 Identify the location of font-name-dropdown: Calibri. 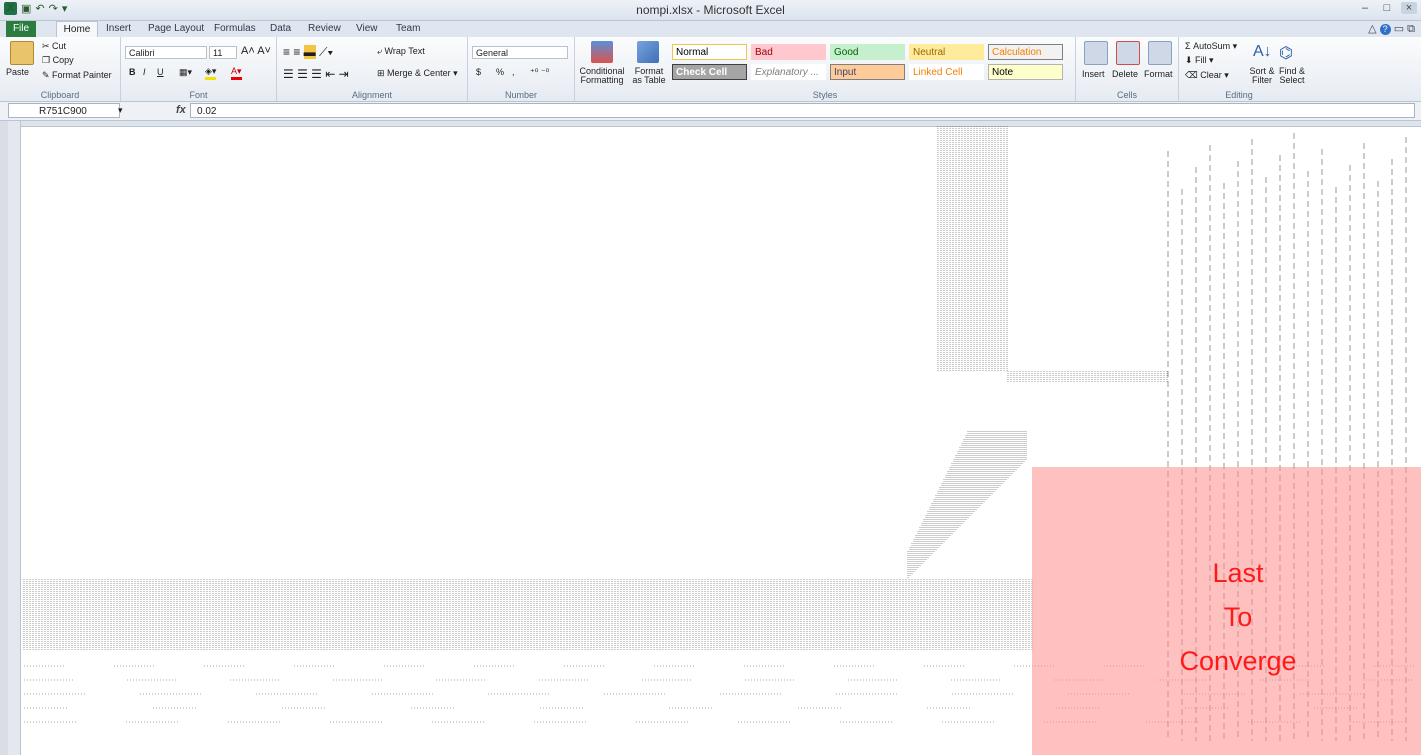
(166, 52).